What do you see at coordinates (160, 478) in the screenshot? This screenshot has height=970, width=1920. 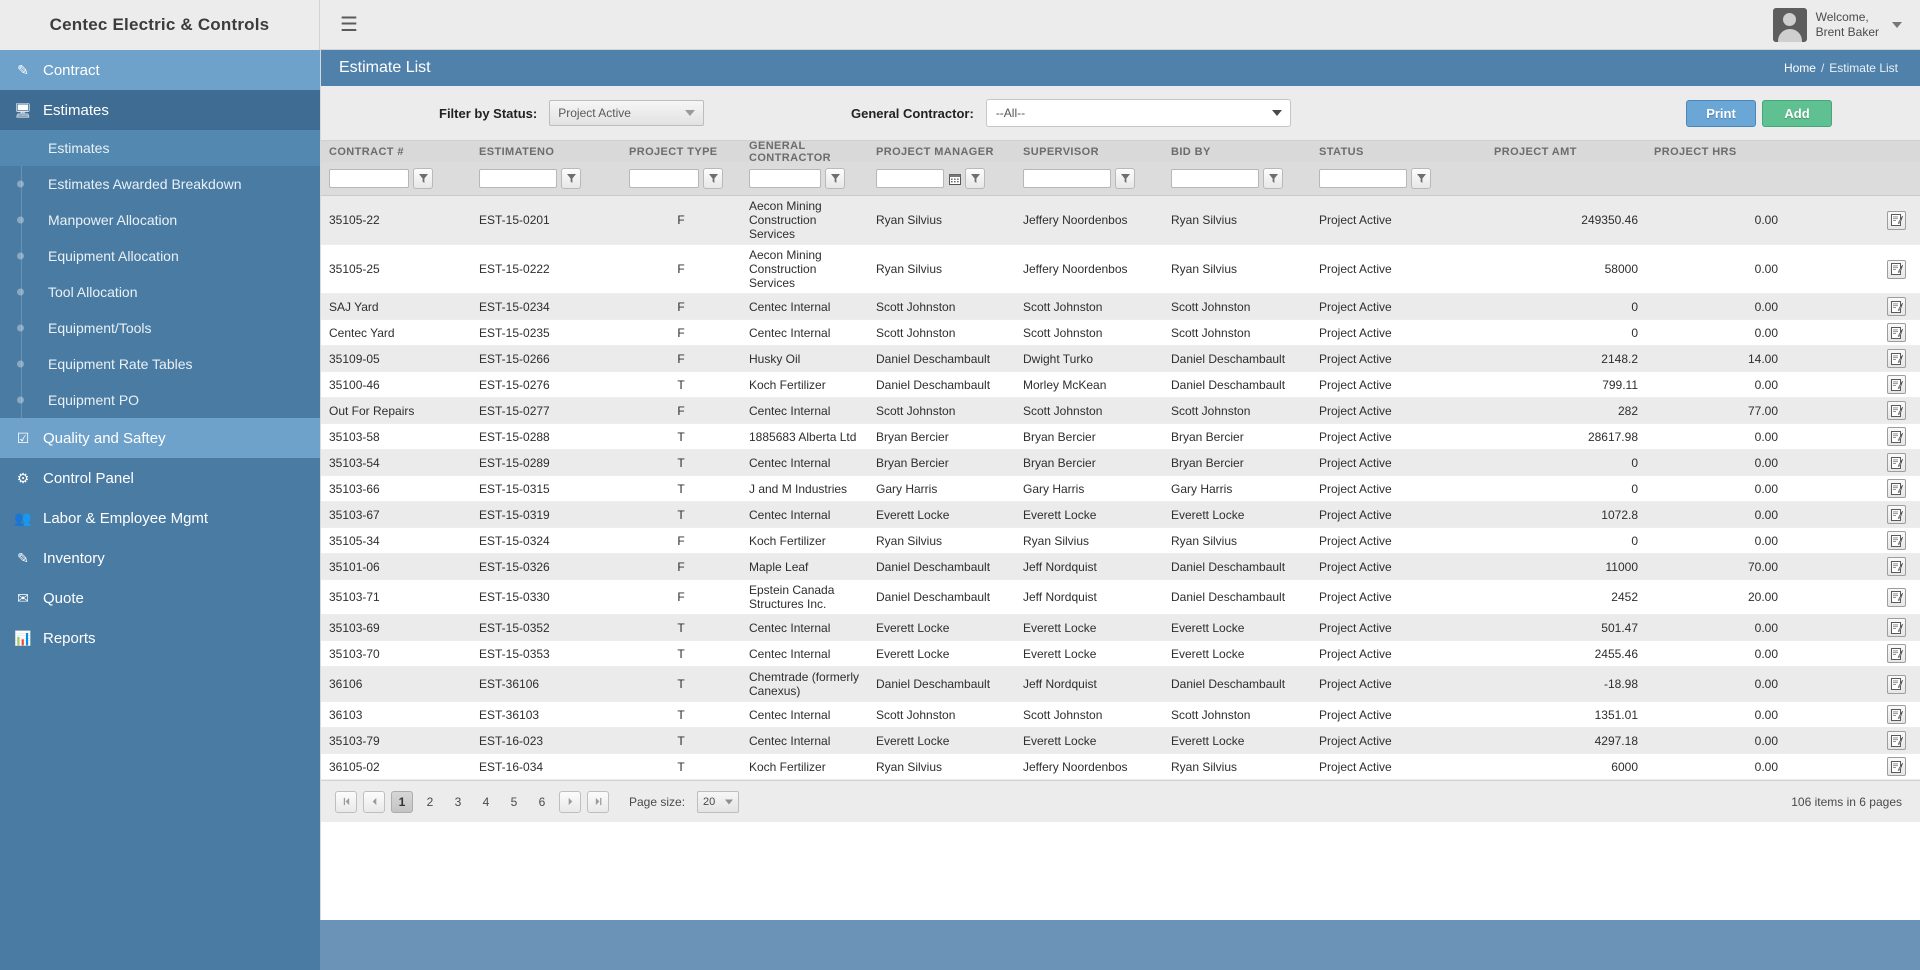 I see `sidebar-item-control-panel: ⚙ Control Panel` at bounding box center [160, 478].